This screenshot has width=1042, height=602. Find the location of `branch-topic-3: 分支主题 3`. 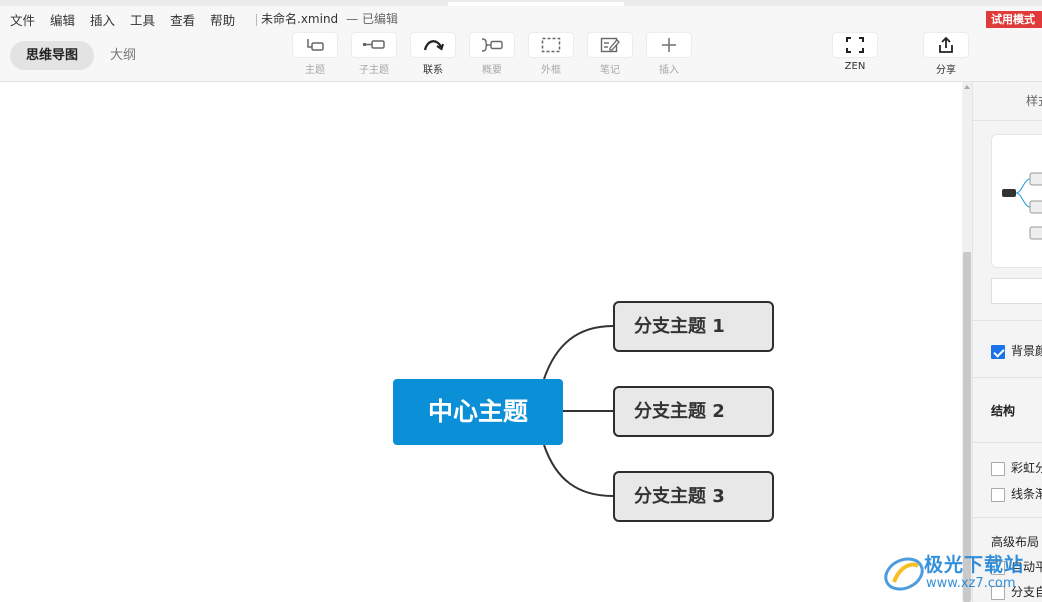

branch-topic-3: 分支主题 3 is located at coordinates (693, 496).